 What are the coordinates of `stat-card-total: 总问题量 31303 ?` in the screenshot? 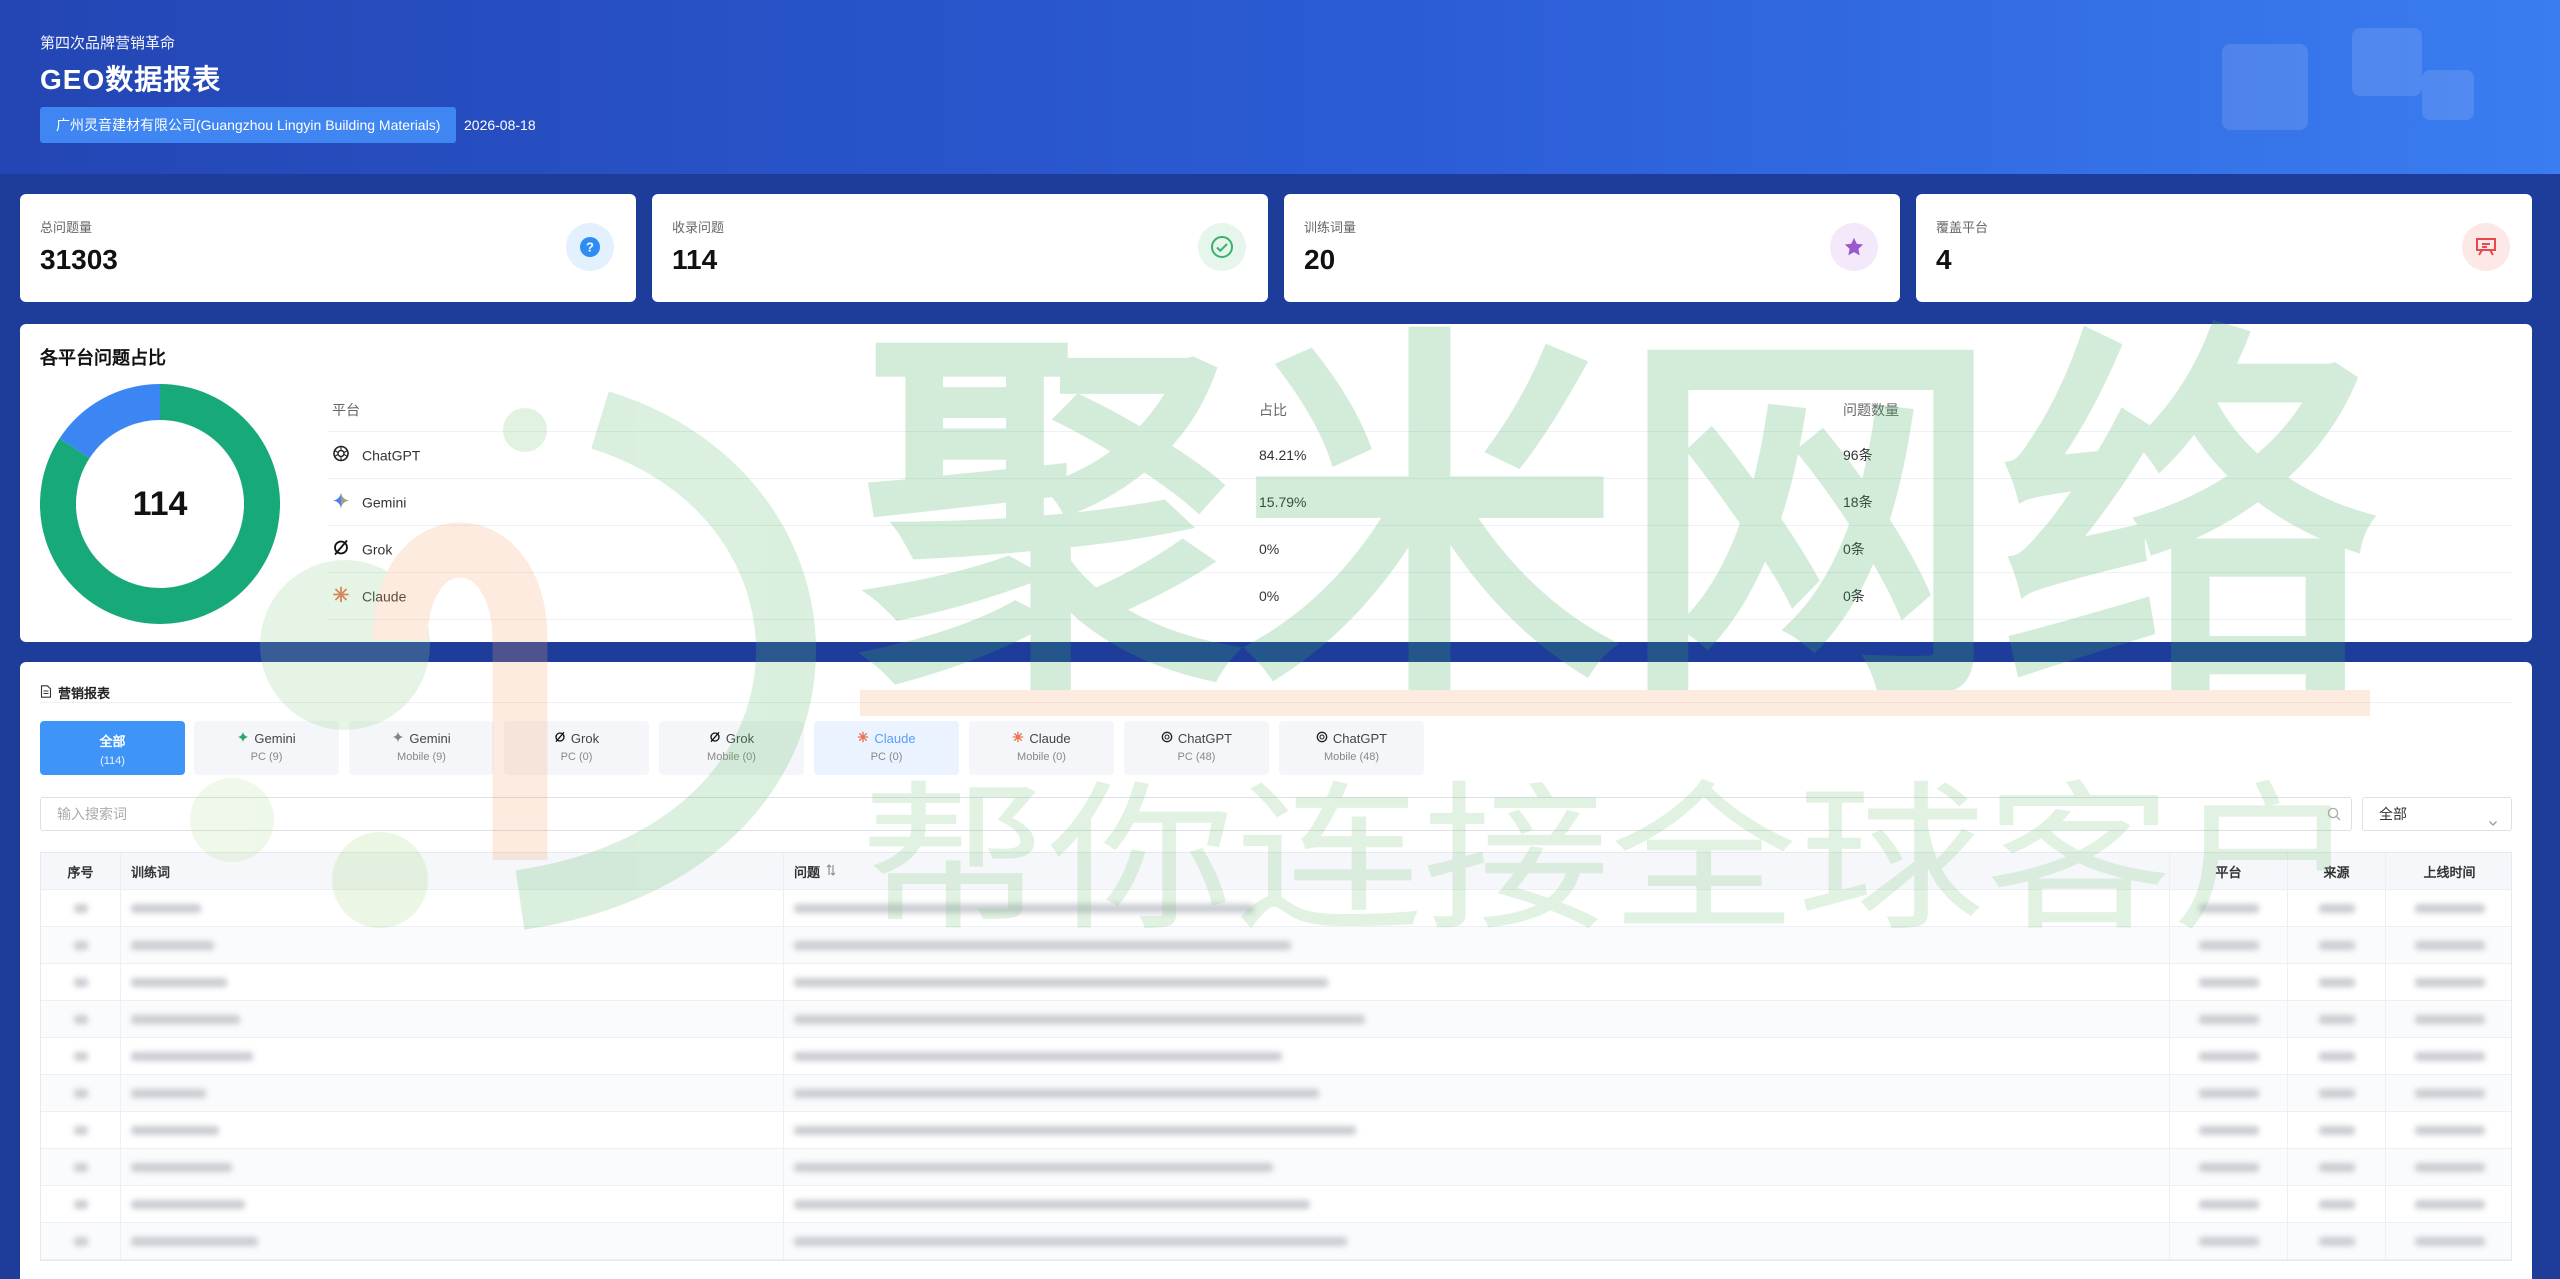 It's located at (328, 248).